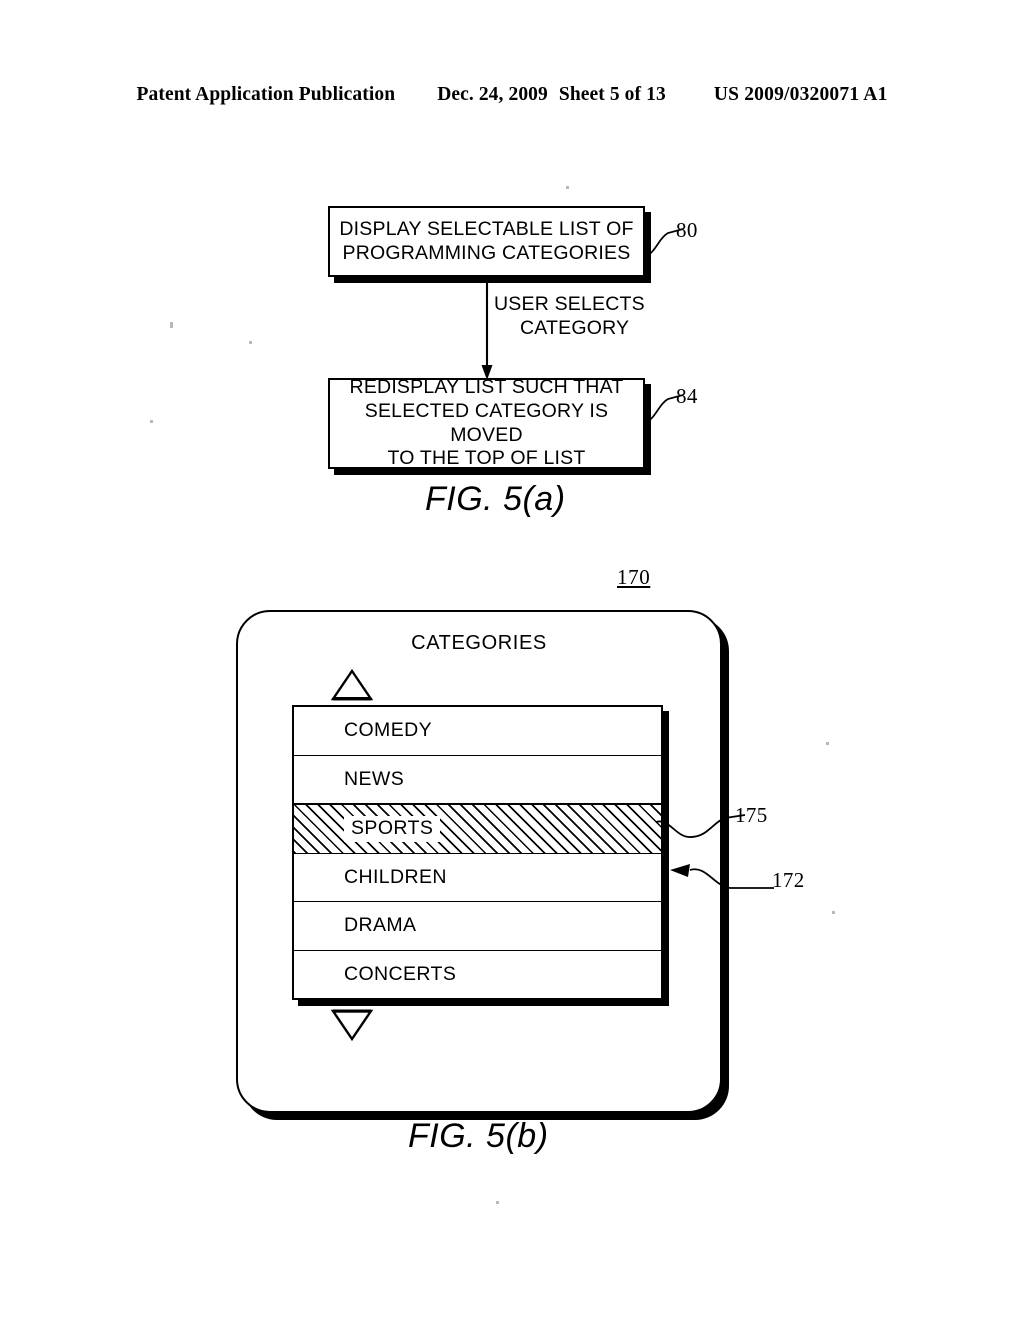  Describe the element at coordinates (634, 577) in the screenshot. I see `reference-numeral-170: 170` at that location.